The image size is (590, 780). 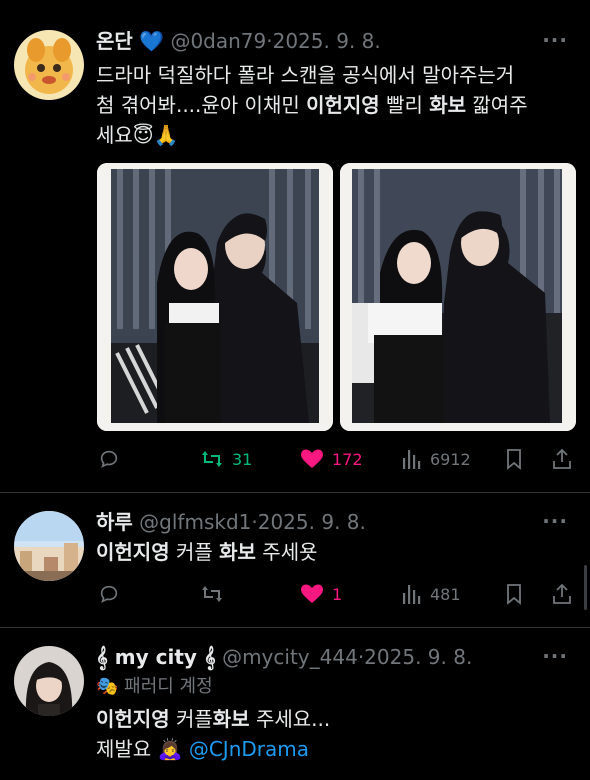 What do you see at coordinates (290, 657) in the screenshot?
I see `author-handle: @mycity_444` at bounding box center [290, 657].